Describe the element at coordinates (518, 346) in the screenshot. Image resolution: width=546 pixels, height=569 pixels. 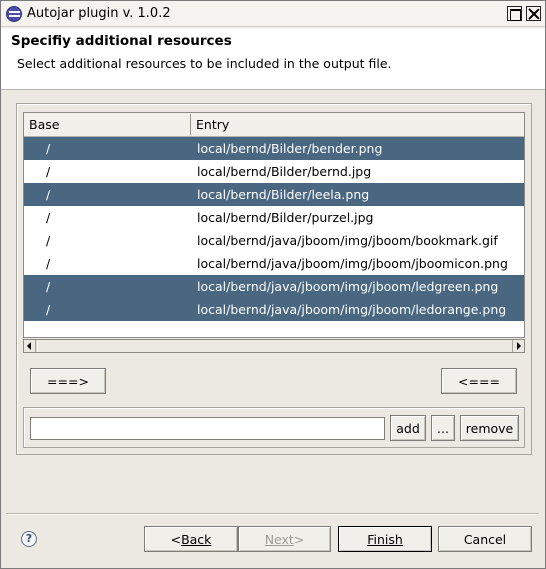
I see `scroll-right-icon` at that location.